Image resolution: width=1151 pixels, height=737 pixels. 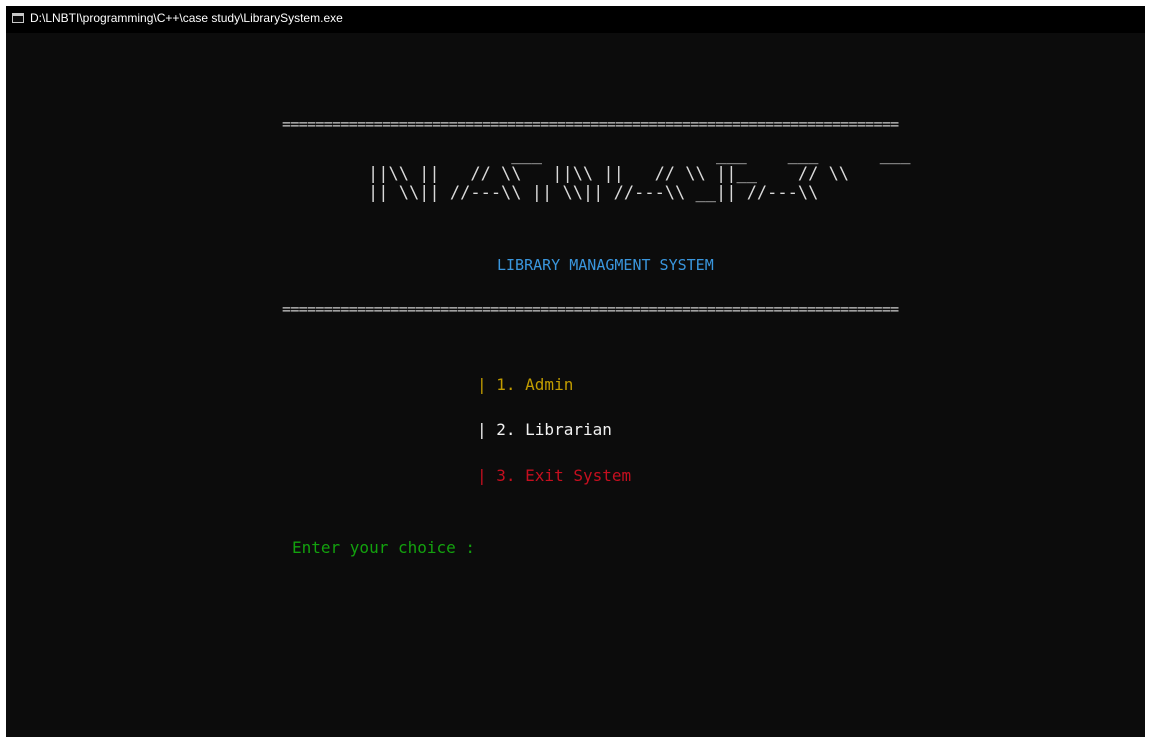 I want to click on console-app-icon, so click(x=18, y=18).